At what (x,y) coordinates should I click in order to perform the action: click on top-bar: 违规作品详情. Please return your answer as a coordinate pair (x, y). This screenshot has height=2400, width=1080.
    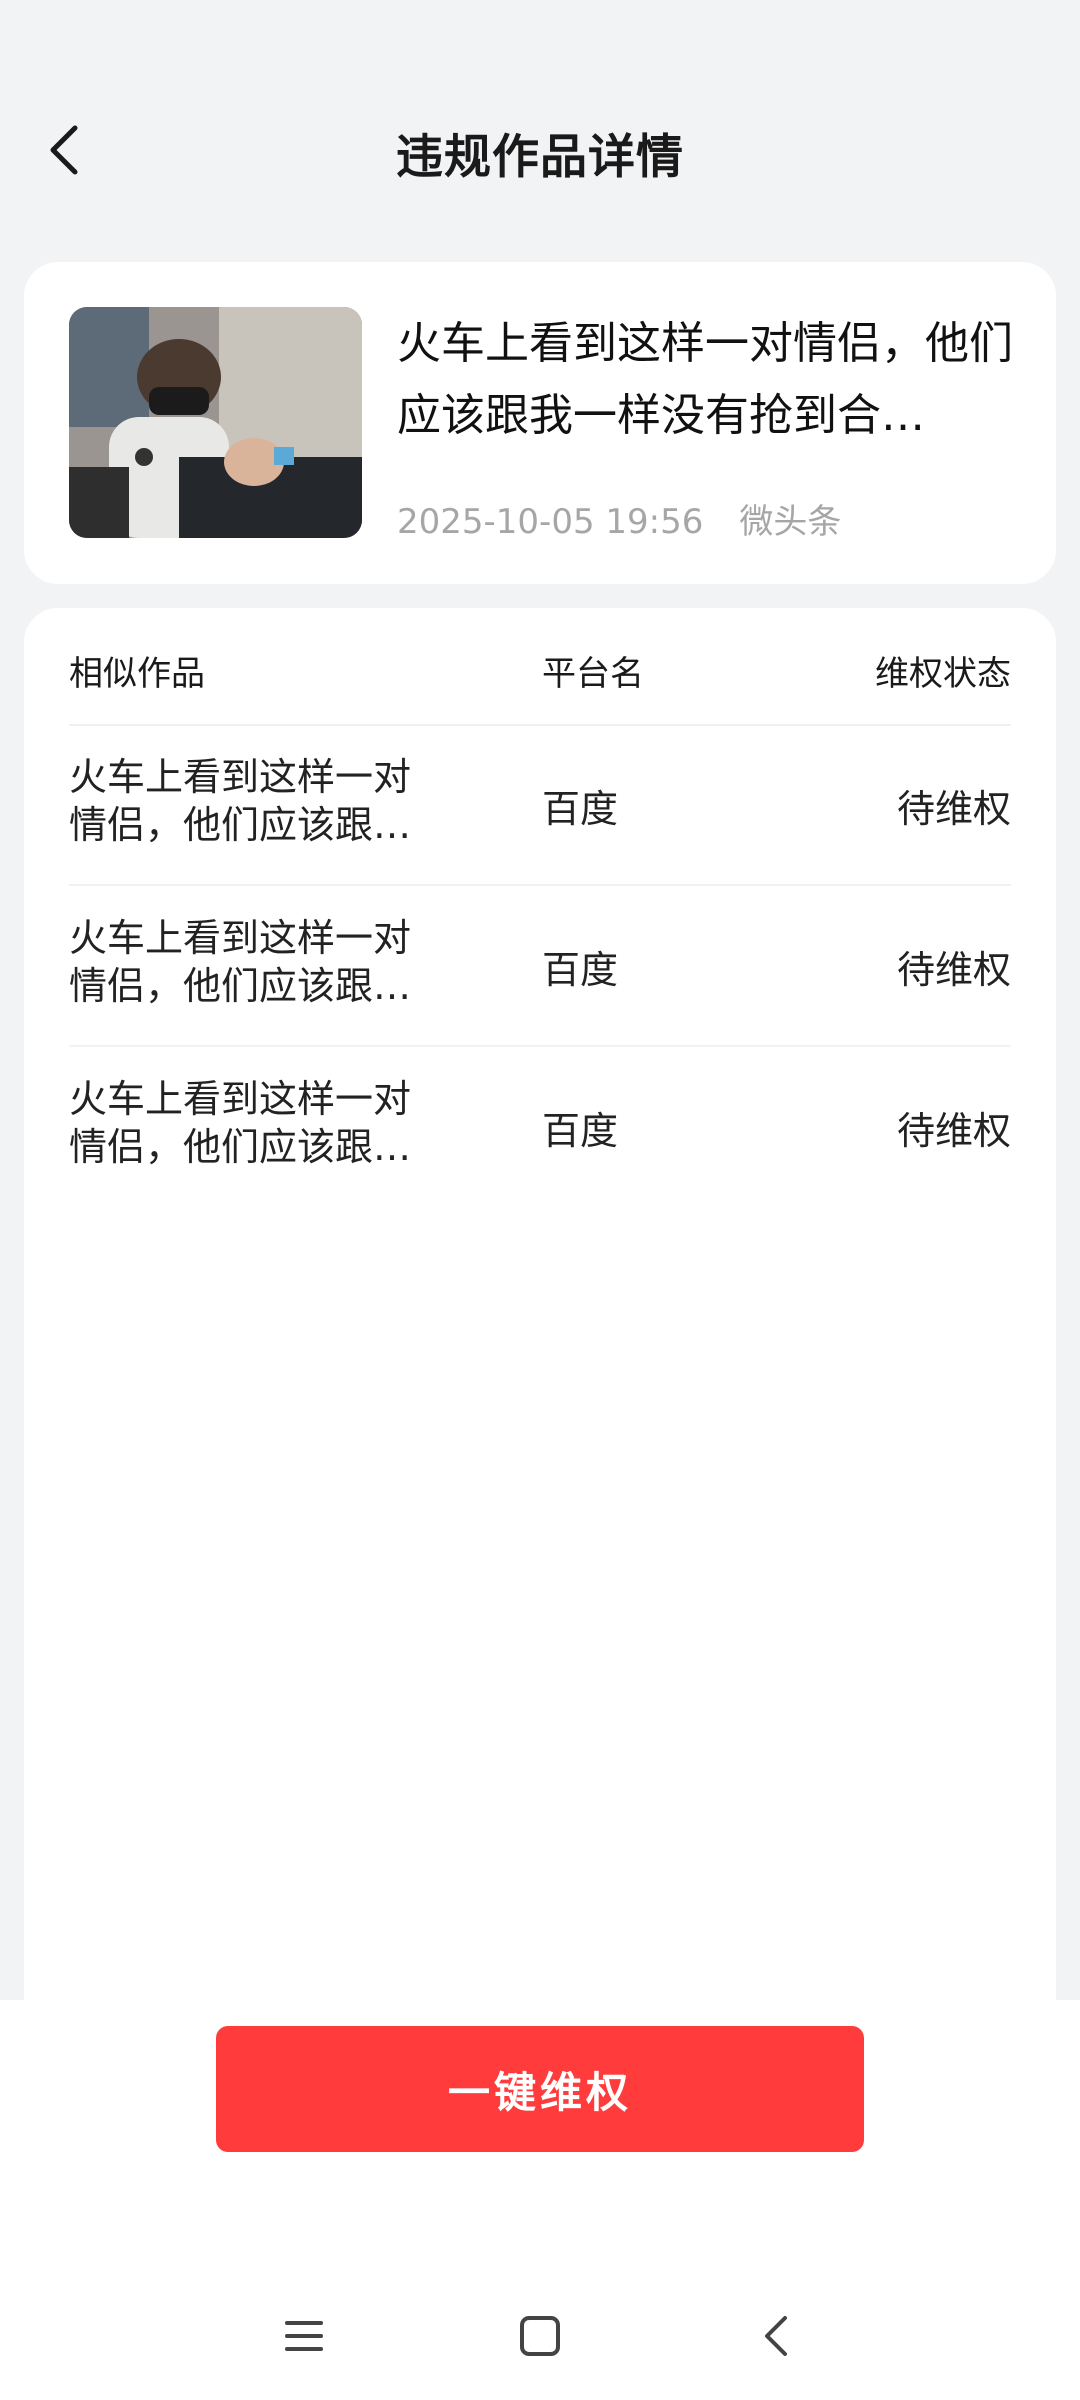
    Looking at the image, I should click on (540, 155).